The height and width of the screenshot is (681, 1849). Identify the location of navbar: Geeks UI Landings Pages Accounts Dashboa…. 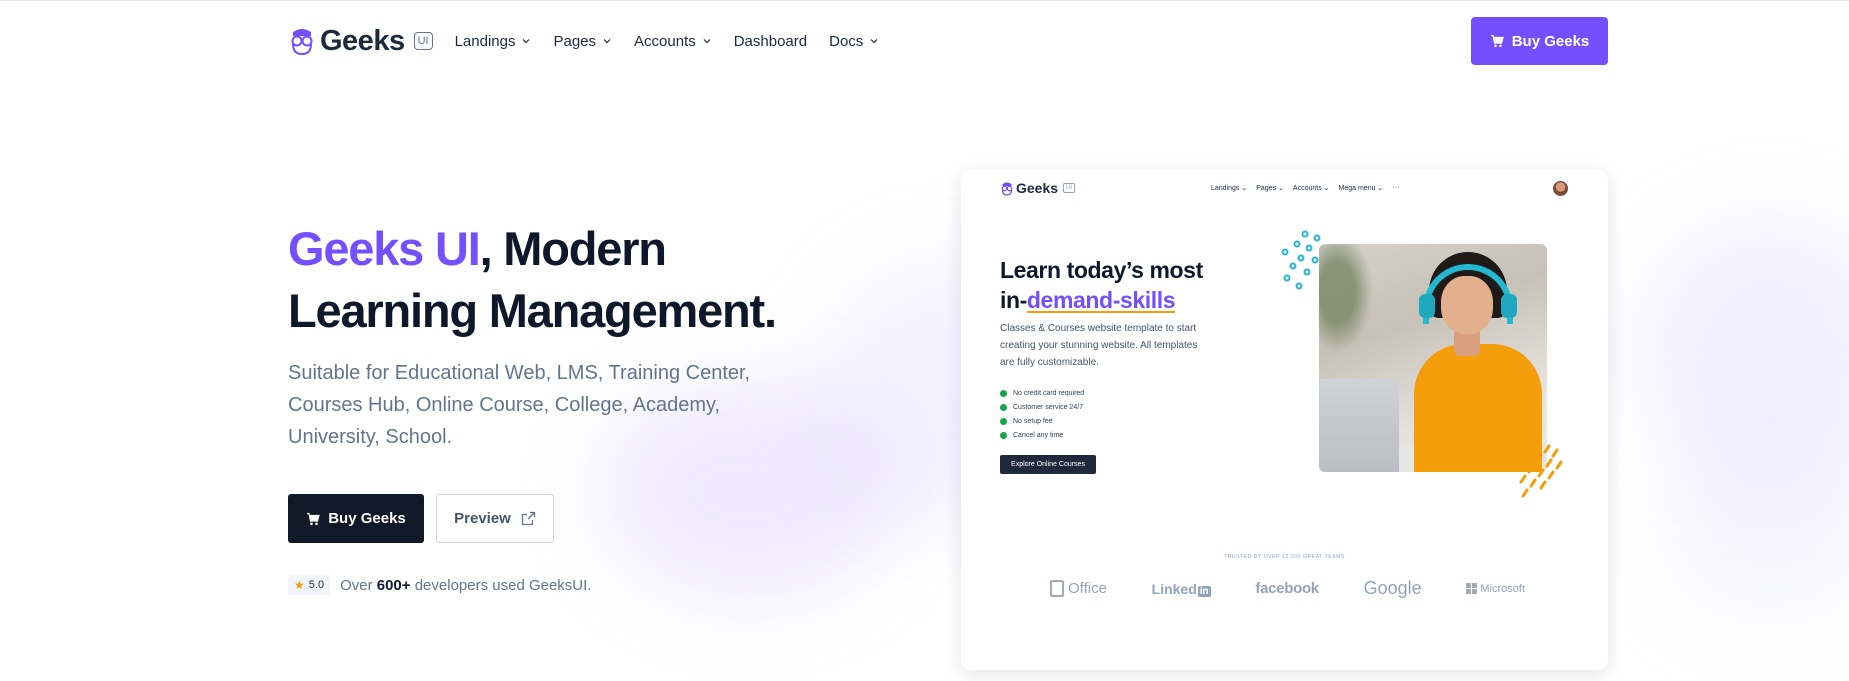
(948, 41).